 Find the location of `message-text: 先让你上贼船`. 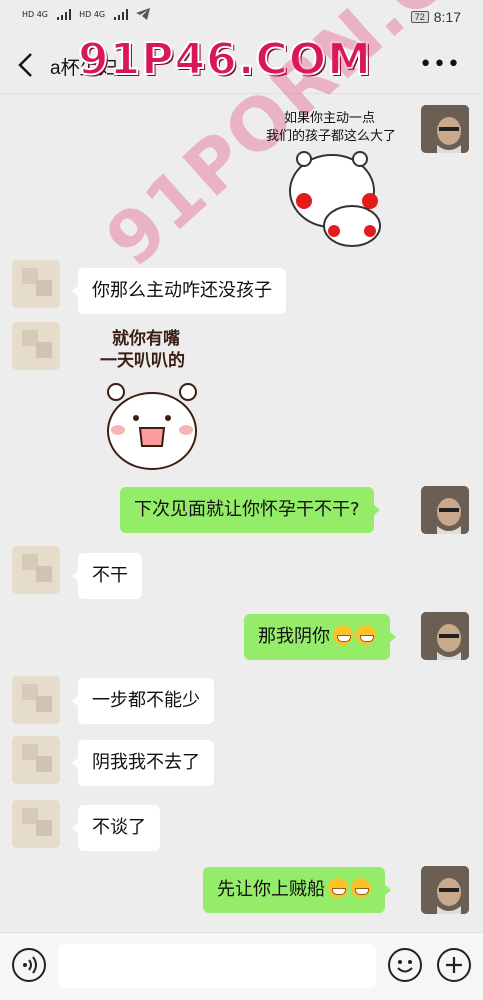

message-text: 先让你上贼船 is located at coordinates (271, 889).